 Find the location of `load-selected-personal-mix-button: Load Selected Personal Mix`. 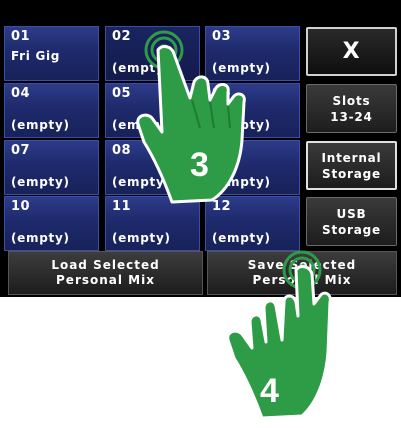

load-selected-personal-mix-button: Load Selected Personal Mix is located at coordinates (105, 273).